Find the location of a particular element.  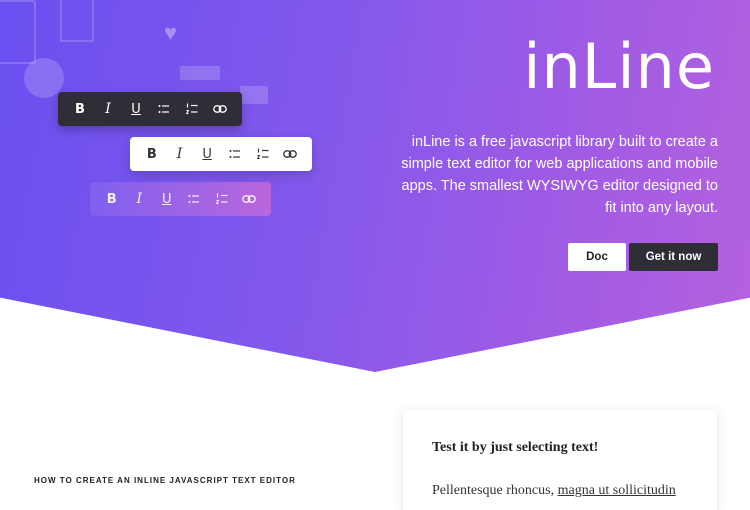

decorative-frame-icon is located at coordinates (77, 21).